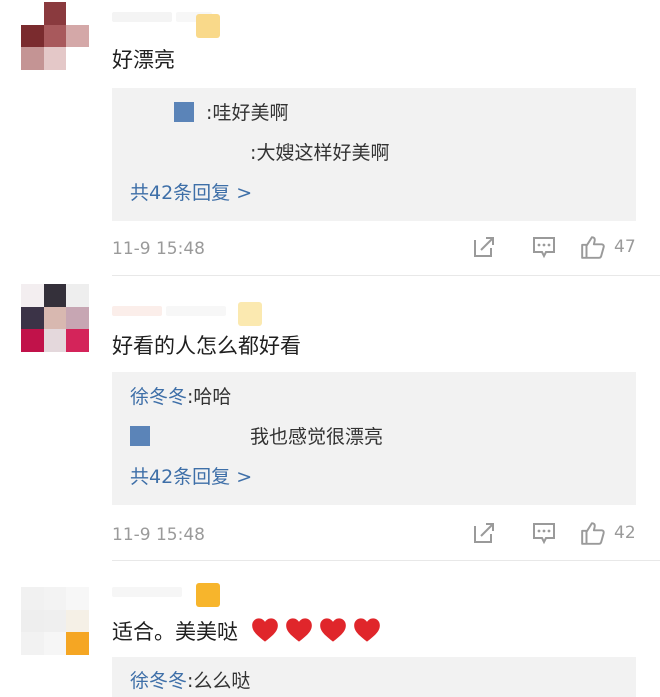 This screenshot has height=697, width=660. I want to click on reply-text: 大嫂这样好美啊, so click(323, 153).